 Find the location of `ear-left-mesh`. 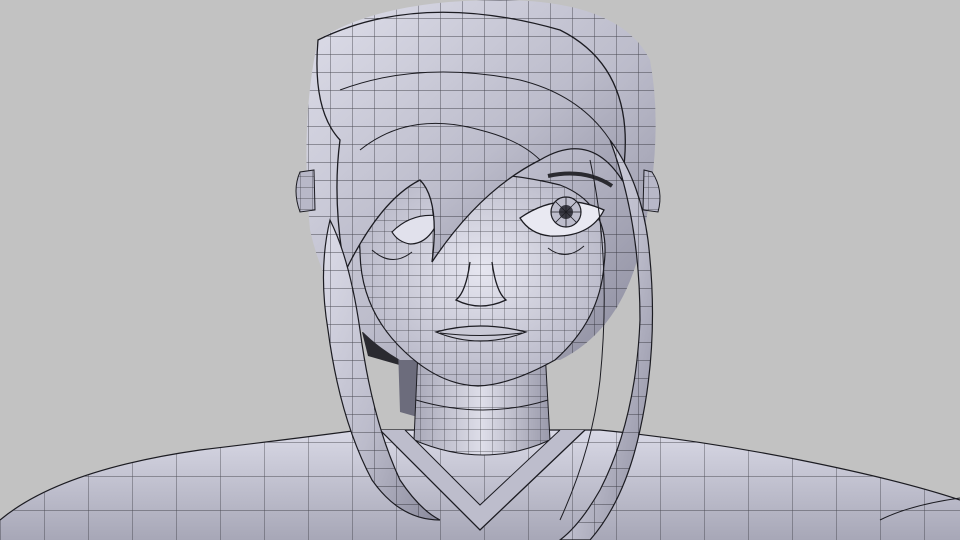

ear-left-mesh is located at coordinates (305, 191).